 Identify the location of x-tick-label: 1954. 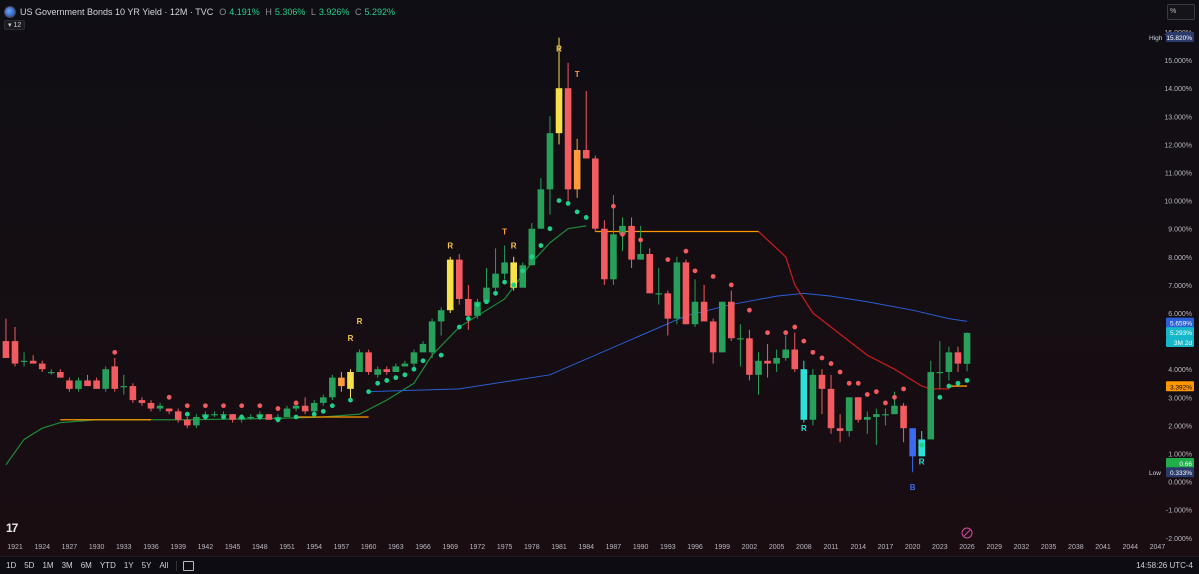
(314, 547).